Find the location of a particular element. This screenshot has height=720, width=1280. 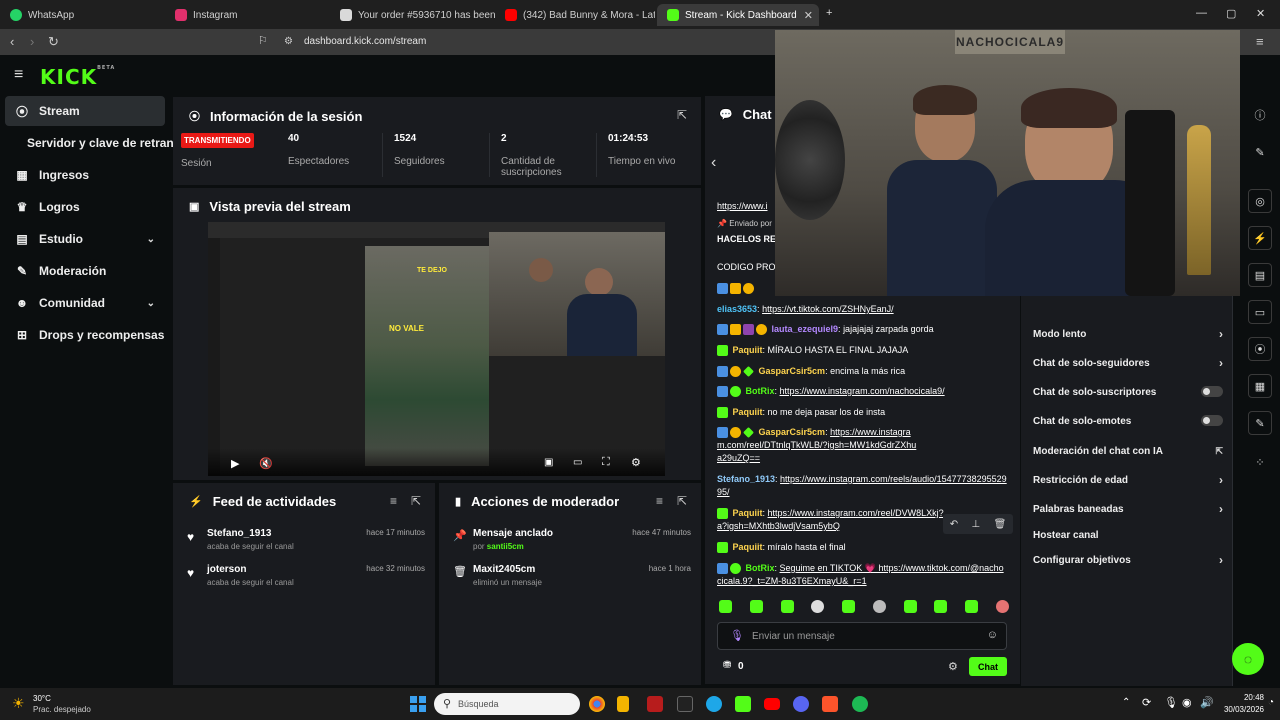

back-icon: ‹ is located at coordinates (12, 41).